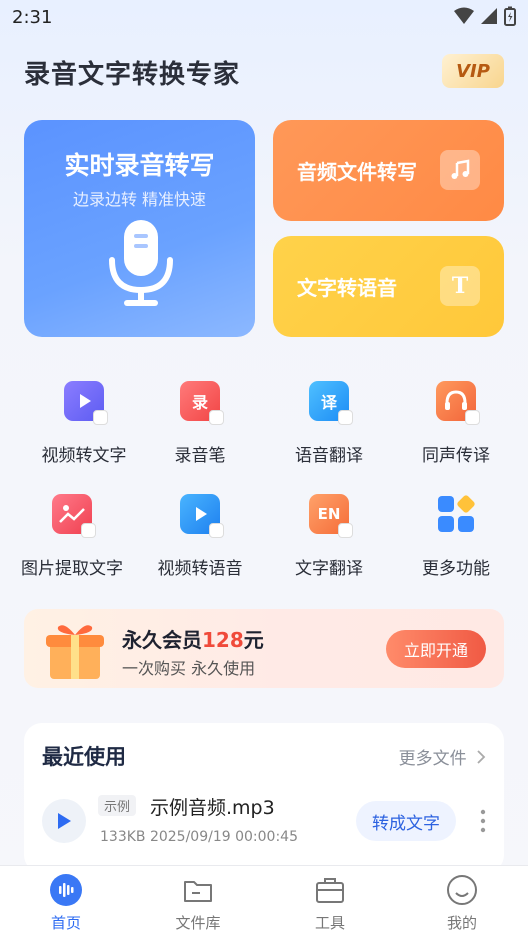  I want to click on tab-tools-label: 工具, so click(329, 923).